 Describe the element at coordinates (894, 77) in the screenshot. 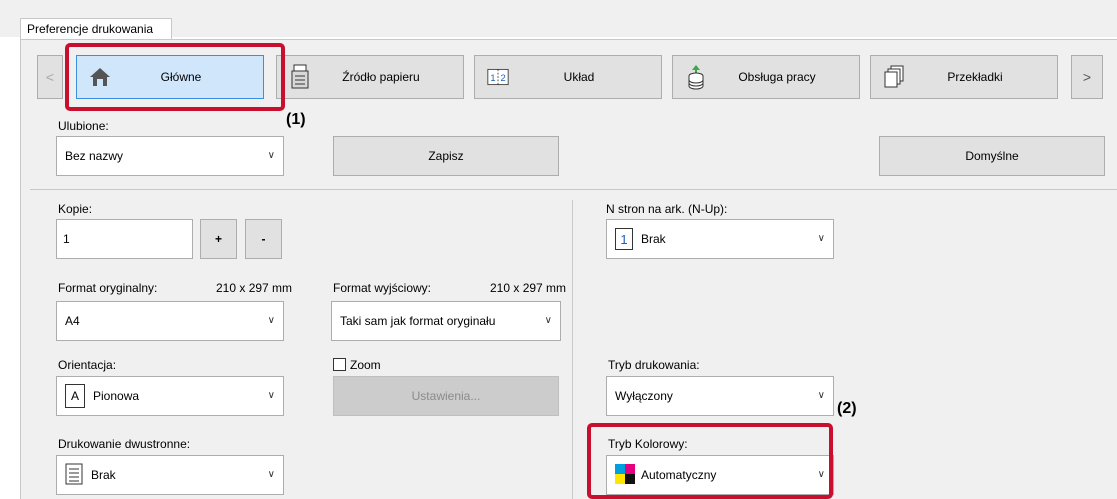

I see `inserts-icon` at that location.